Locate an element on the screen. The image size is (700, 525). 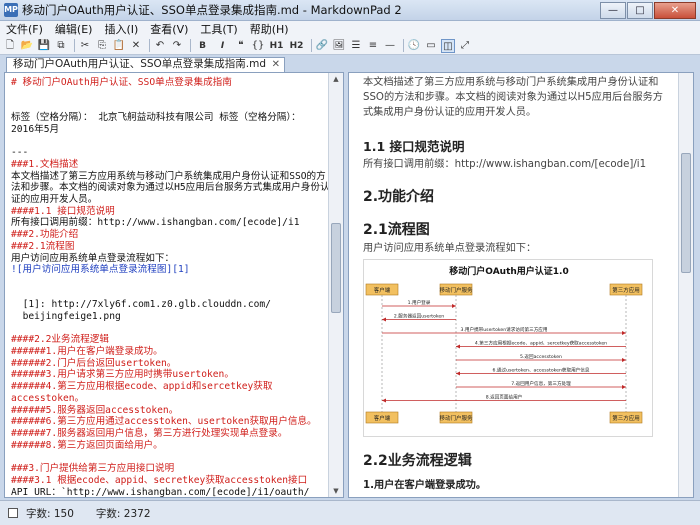
editor-line: --- is located at coordinates (20, 153).